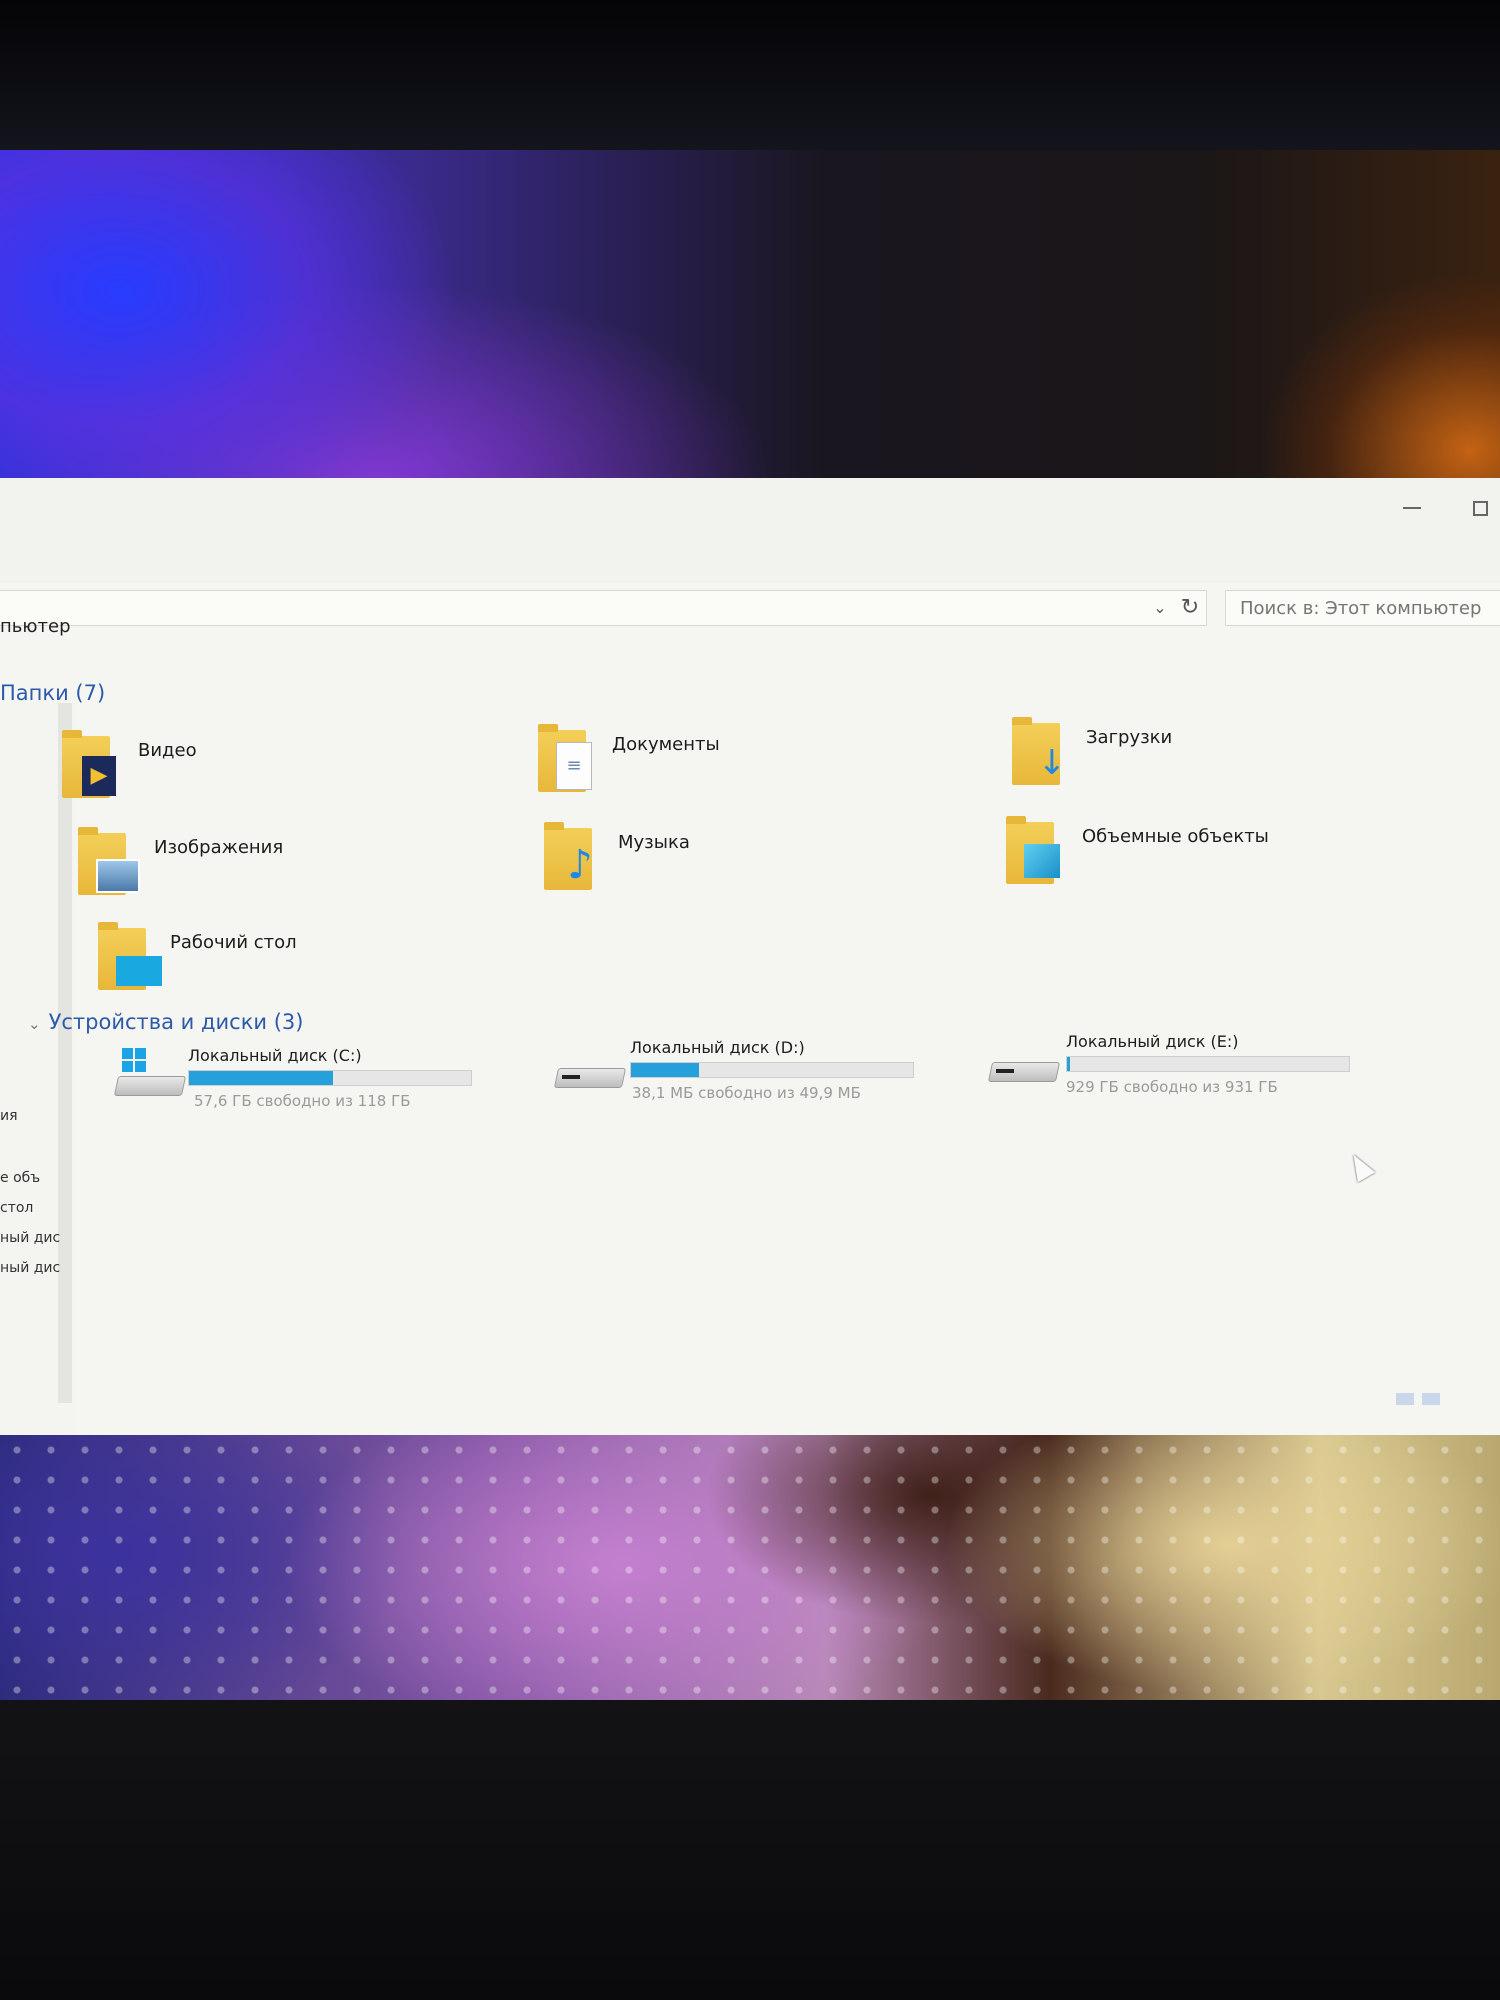 The image size is (1500, 2000). What do you see at coordinates (750, 1567) in the screenshot?
I see `desktop-wallpaper-bottom` at bounding box center [750, 1567].